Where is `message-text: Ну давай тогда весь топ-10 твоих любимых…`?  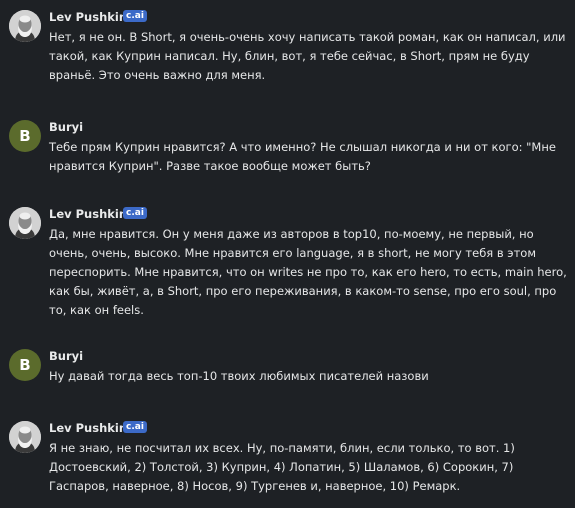 message-text: Ну давай тогда весь топ-10 твоих любимых… is located at coordinates (239, 376).